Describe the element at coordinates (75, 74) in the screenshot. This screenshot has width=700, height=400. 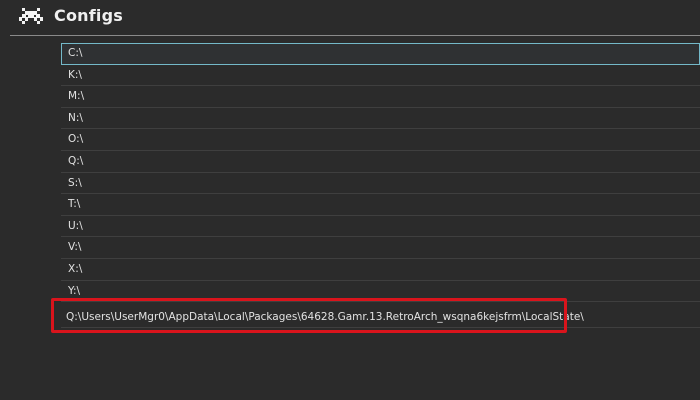
I see `directory-item-label: K:\` at that location.